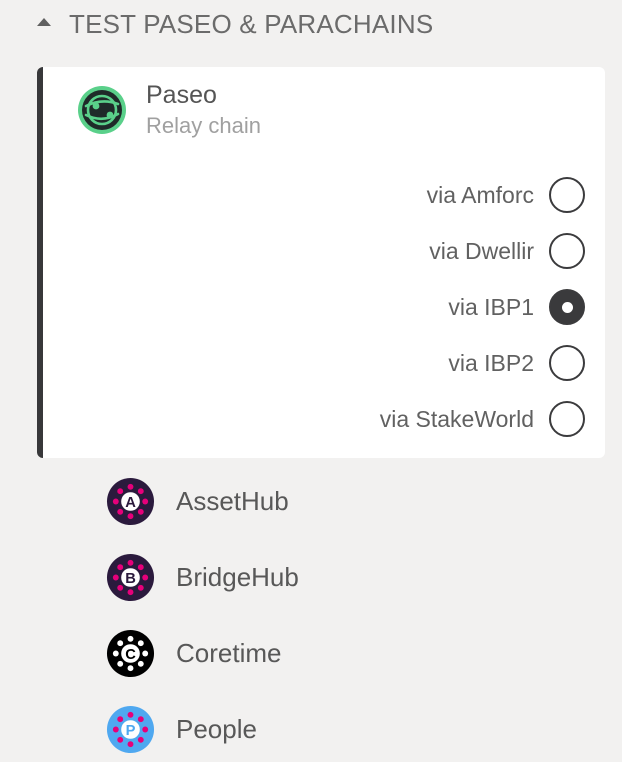 The height and width of the screenshot is (762, 622). I want to click on provider-label: via IBP1, so click(491, 306).